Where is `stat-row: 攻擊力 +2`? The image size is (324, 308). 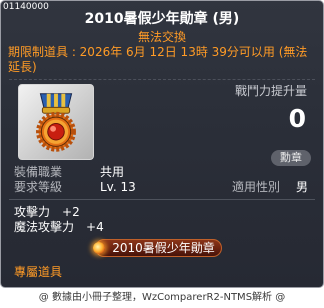 stat-row: 攻擊力 +2 is located at coordinates (47, 212).